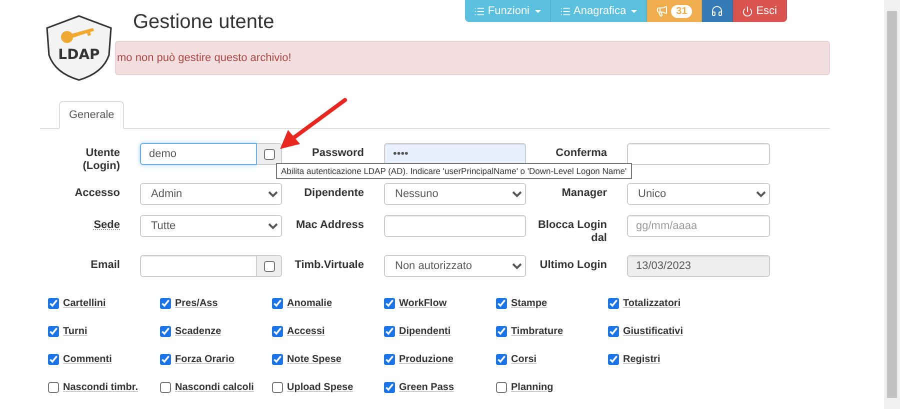 The height and width of the screenshot is (409, 900). I want to click on checkbox-label: Totalizzatori, so click(652, 303).